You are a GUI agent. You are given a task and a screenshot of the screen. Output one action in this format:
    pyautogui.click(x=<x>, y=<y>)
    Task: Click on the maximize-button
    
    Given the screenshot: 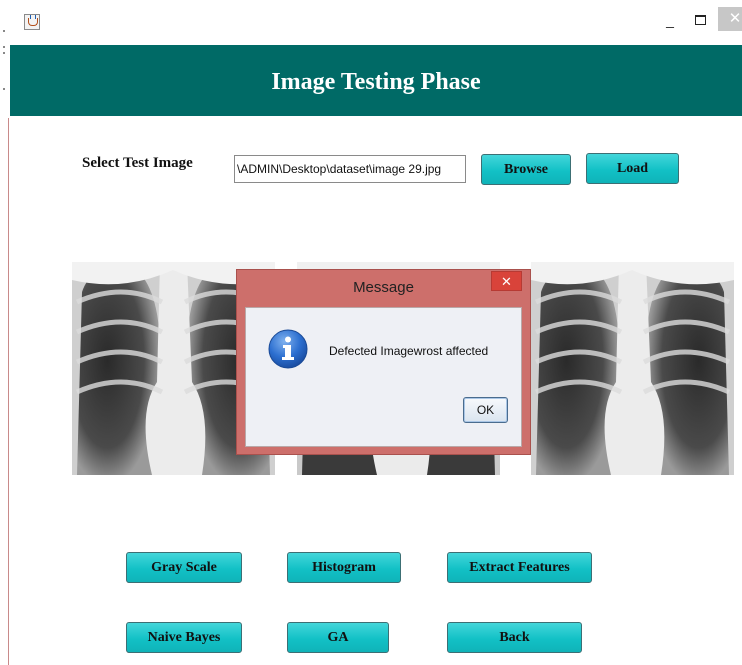 What is the action you would take?
    pyautogui.click(x=700, y=20)
    